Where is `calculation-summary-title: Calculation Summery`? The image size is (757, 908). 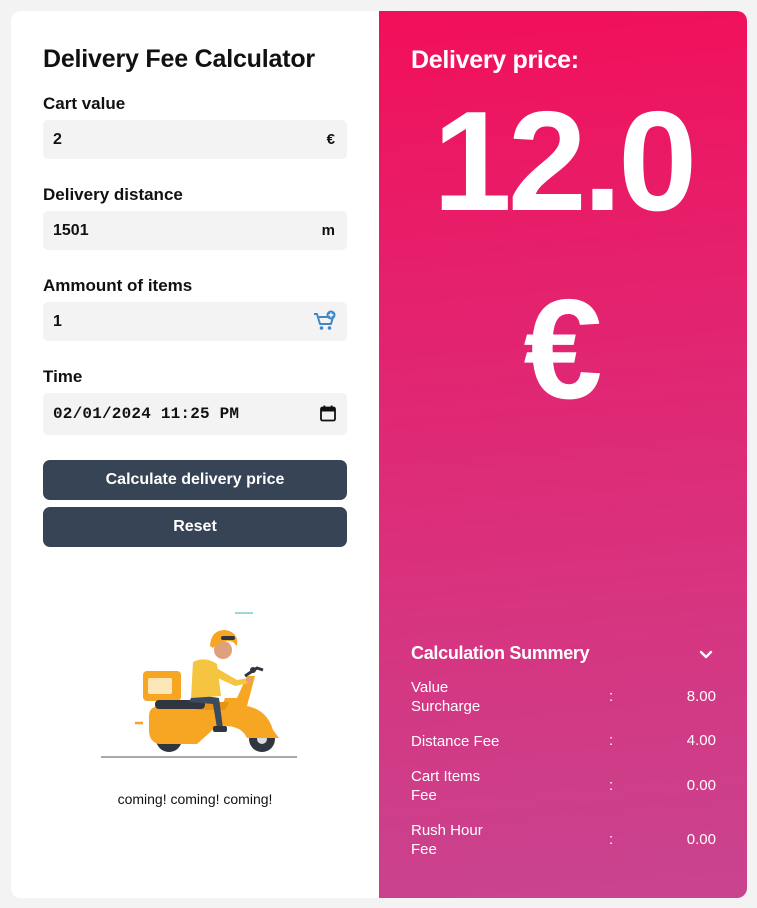
calculation-summary-title: Calculation Summery is located at coordinates (500, 653).